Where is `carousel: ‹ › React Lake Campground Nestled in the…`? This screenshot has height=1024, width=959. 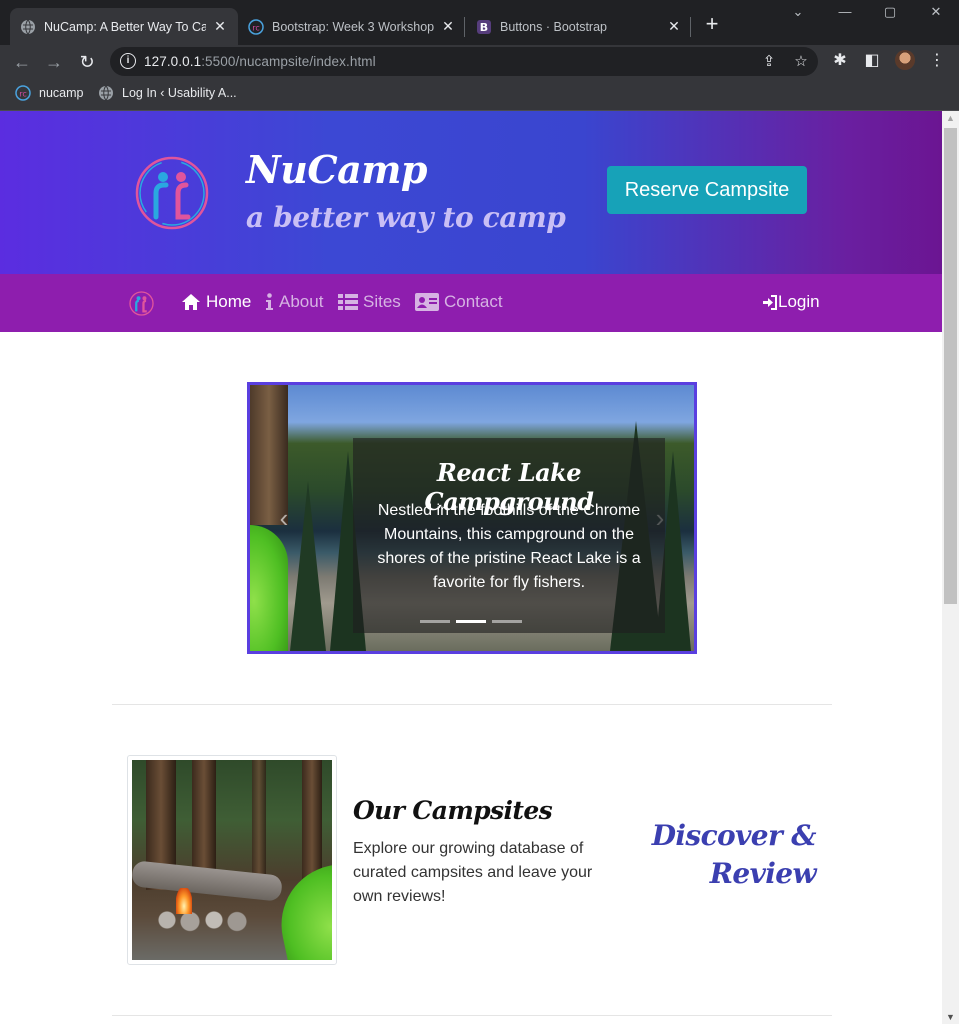 carousel: ‹ › React Lake Campground Nestled in the… is located at coordinates (472, 518).